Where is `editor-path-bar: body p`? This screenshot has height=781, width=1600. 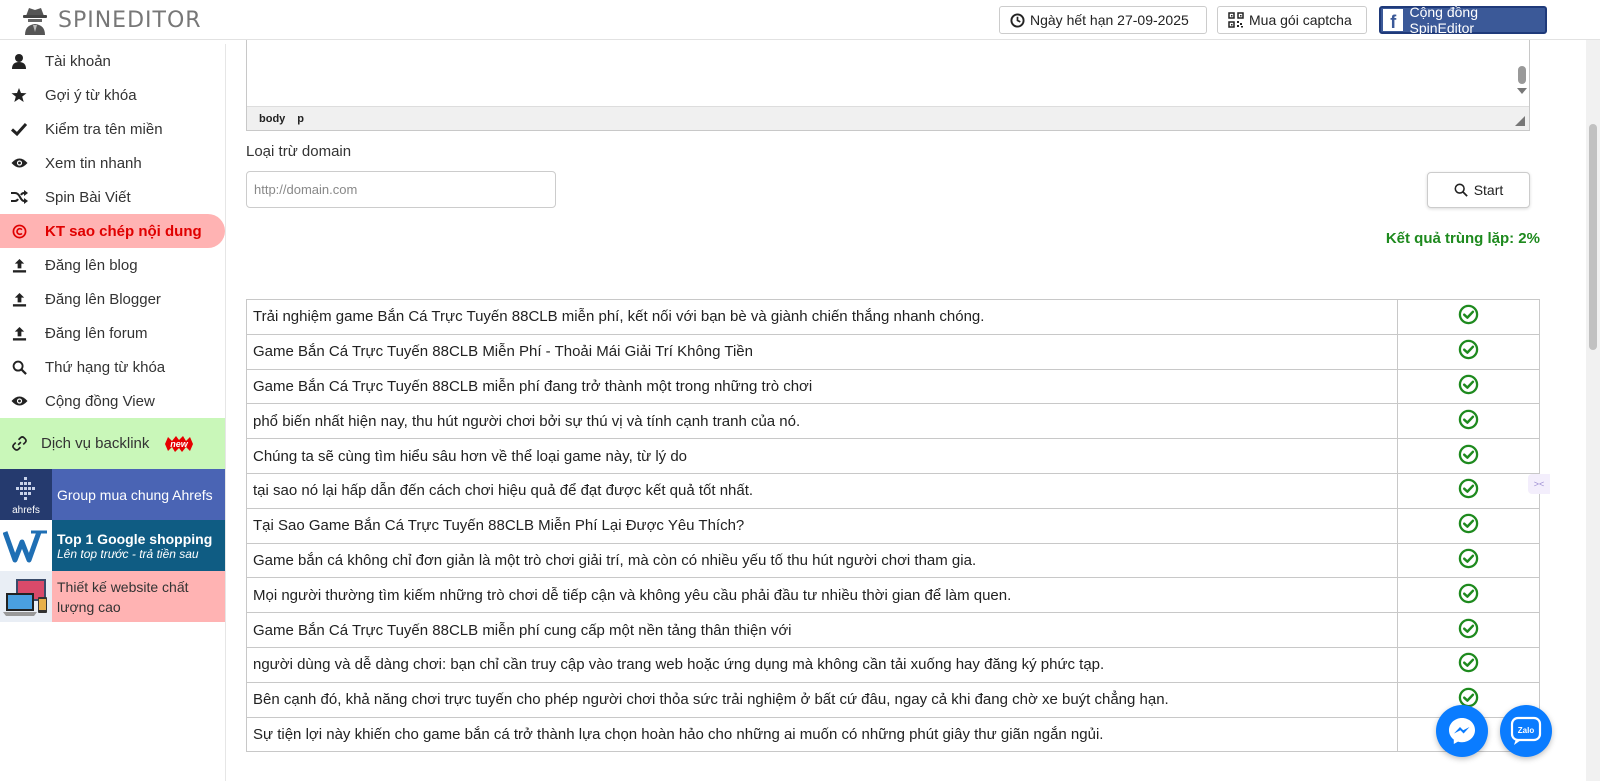
editor-path-bar: body p is located at coordinates (888, 118).